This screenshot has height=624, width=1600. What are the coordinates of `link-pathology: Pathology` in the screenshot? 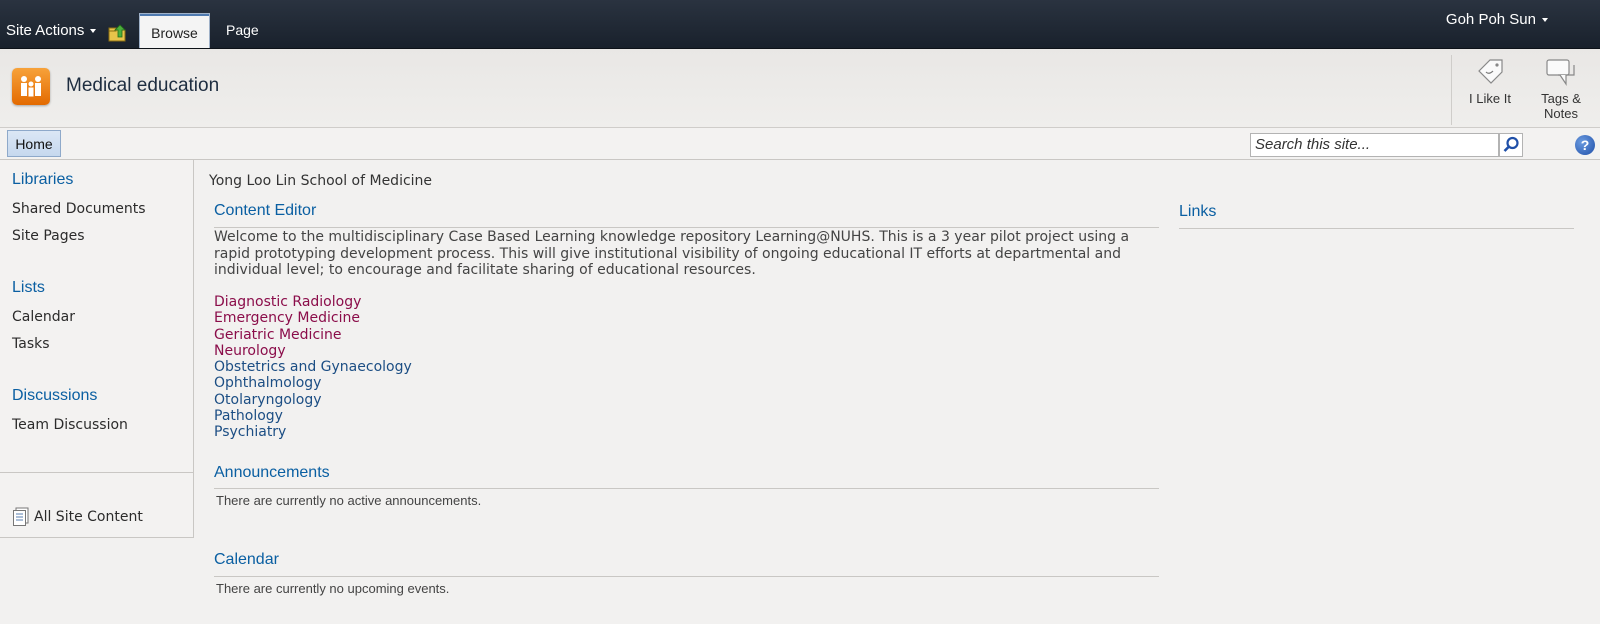 It's located at (313, 416).